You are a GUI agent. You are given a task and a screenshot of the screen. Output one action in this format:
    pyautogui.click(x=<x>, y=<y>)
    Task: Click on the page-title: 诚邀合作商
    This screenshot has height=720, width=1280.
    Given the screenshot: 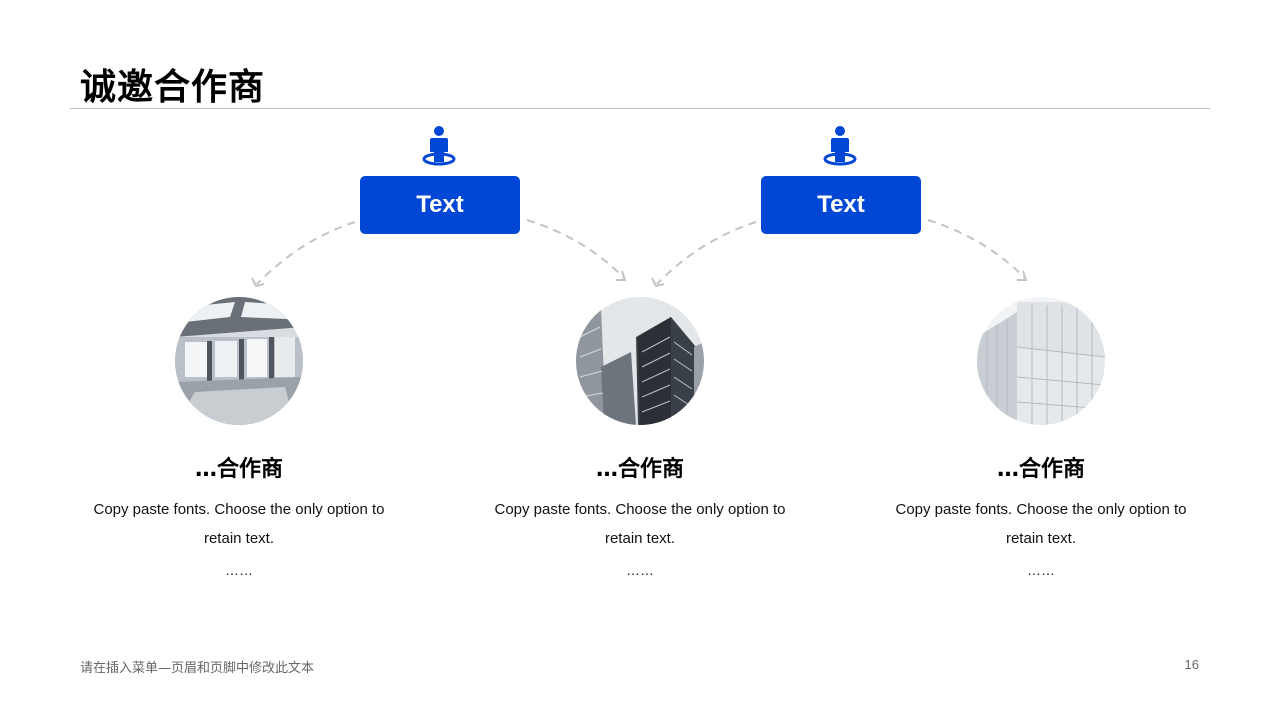 What is the action you would take?
    pyautogui.click(x=173, y=87)
    